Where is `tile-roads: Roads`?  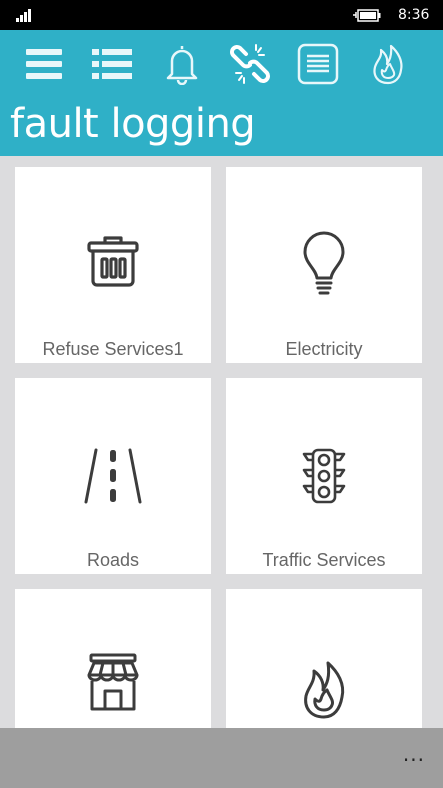
tile-roads: Roads is located at coordinates (113, 476).